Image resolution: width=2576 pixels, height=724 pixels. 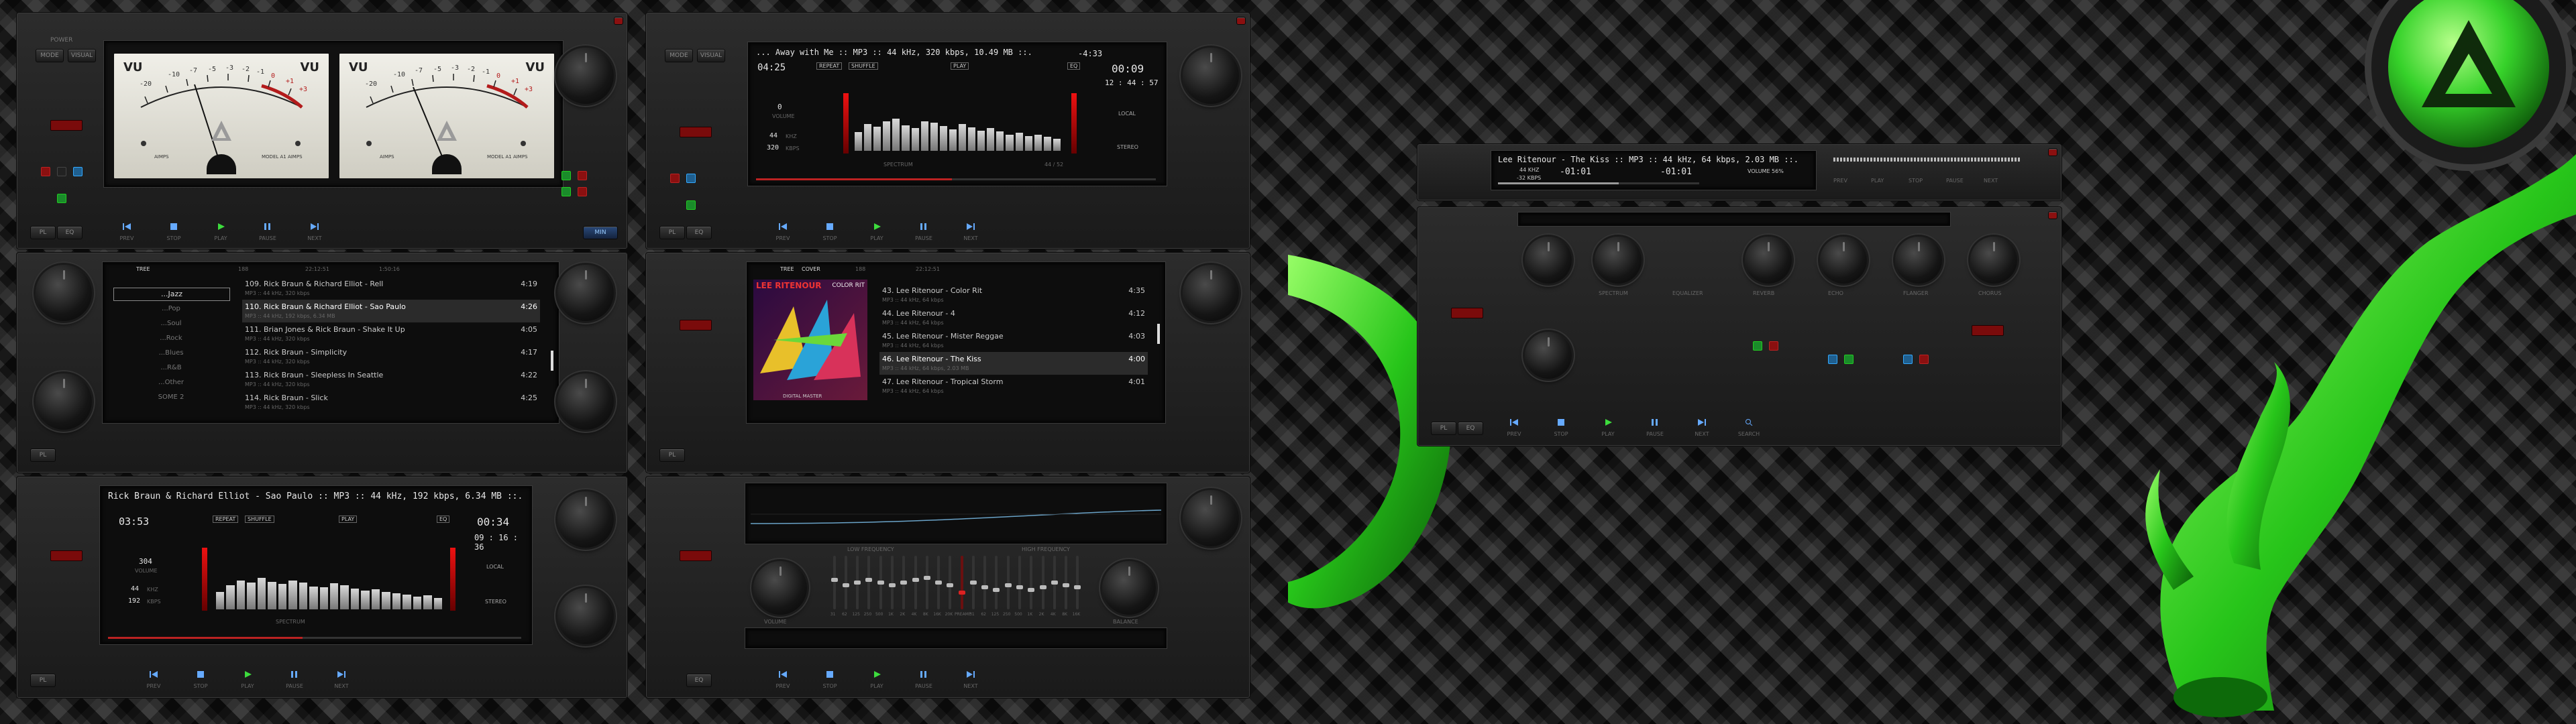 I want to click on tree-item: ...Other, so click(x=171, y=382).